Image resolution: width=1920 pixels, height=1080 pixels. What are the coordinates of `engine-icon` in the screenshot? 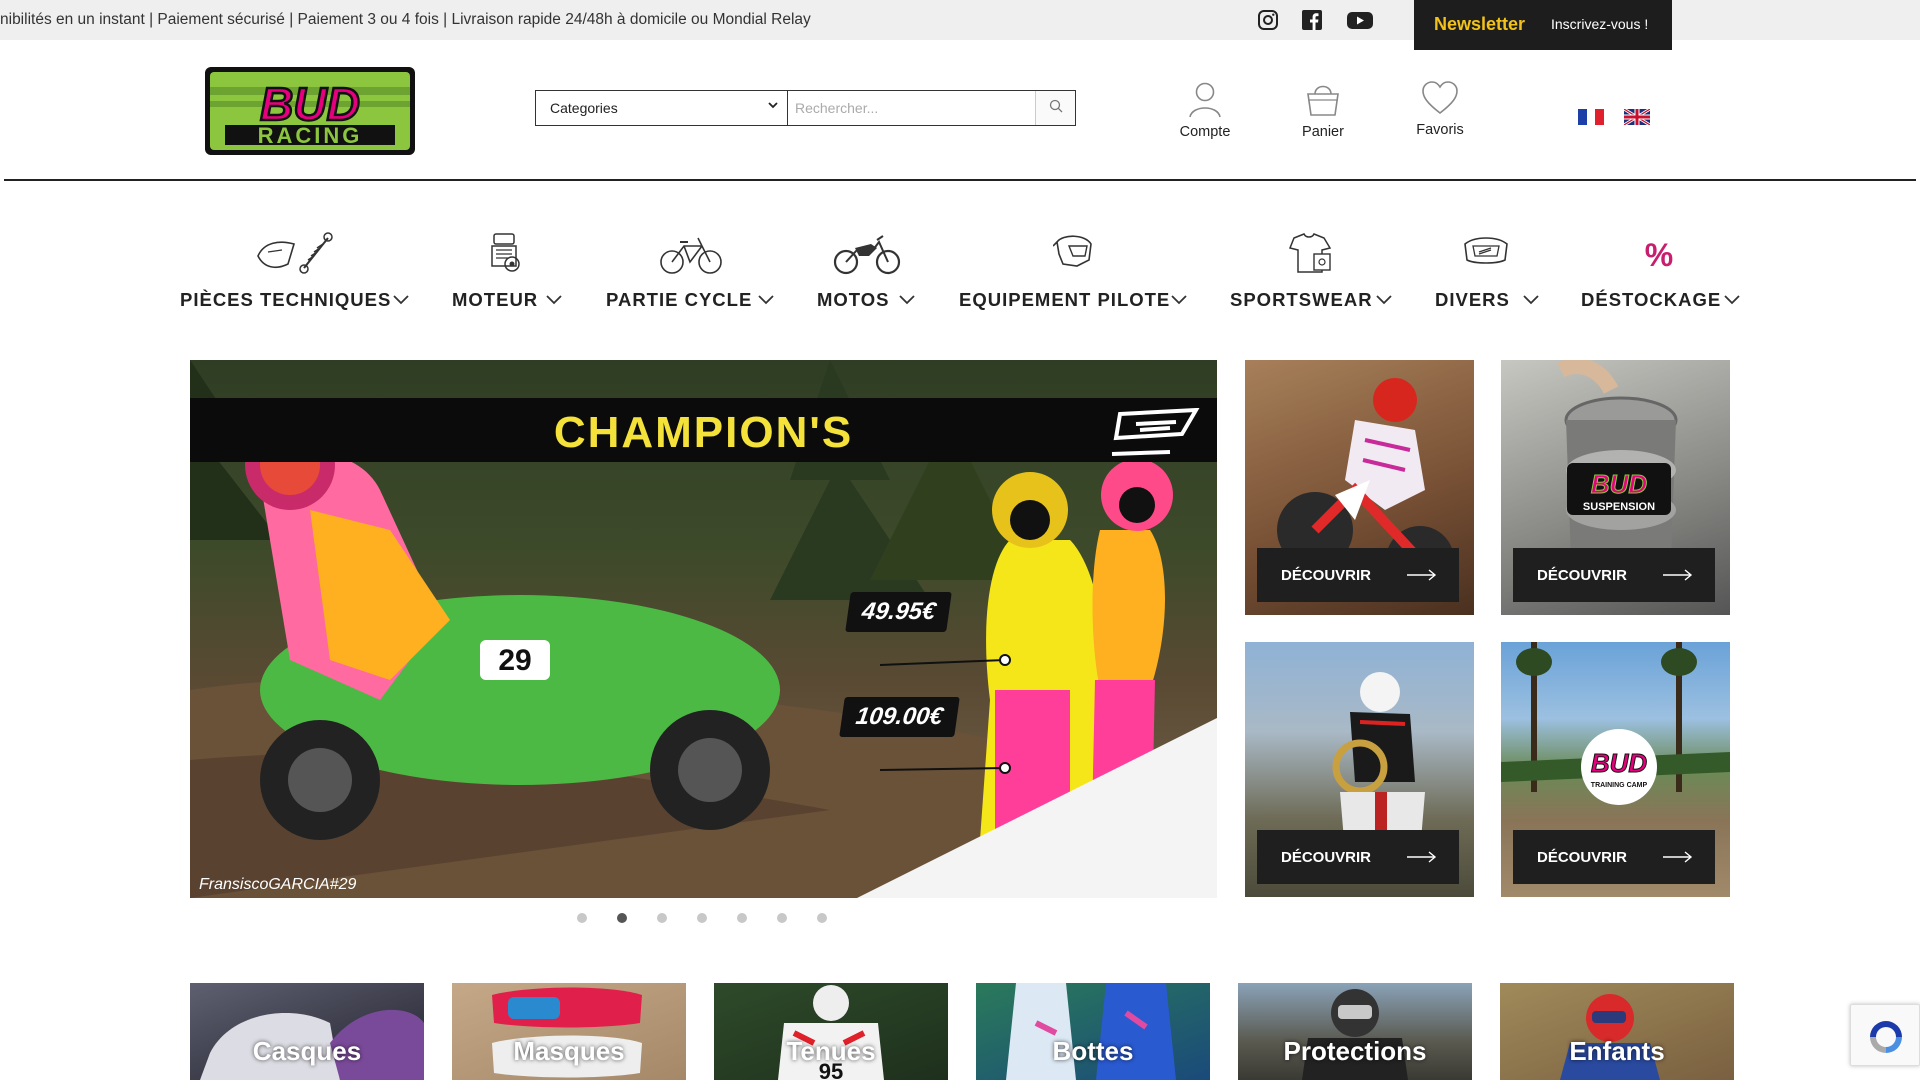 It's located at (507, 254).